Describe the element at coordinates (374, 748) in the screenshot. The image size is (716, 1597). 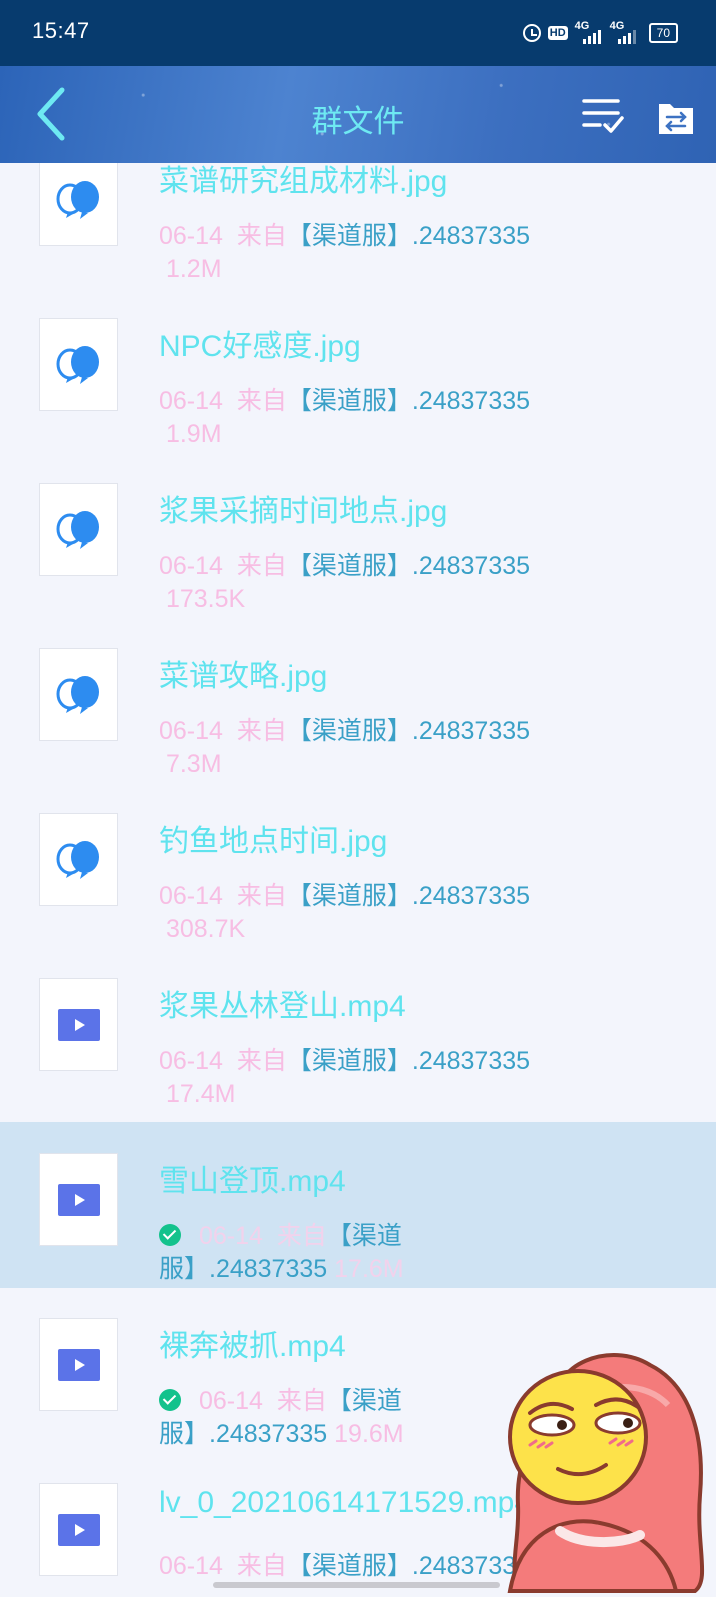
I see `file-meta: 06-14 来自【渠道服】.24837335 7.3M` at that location.